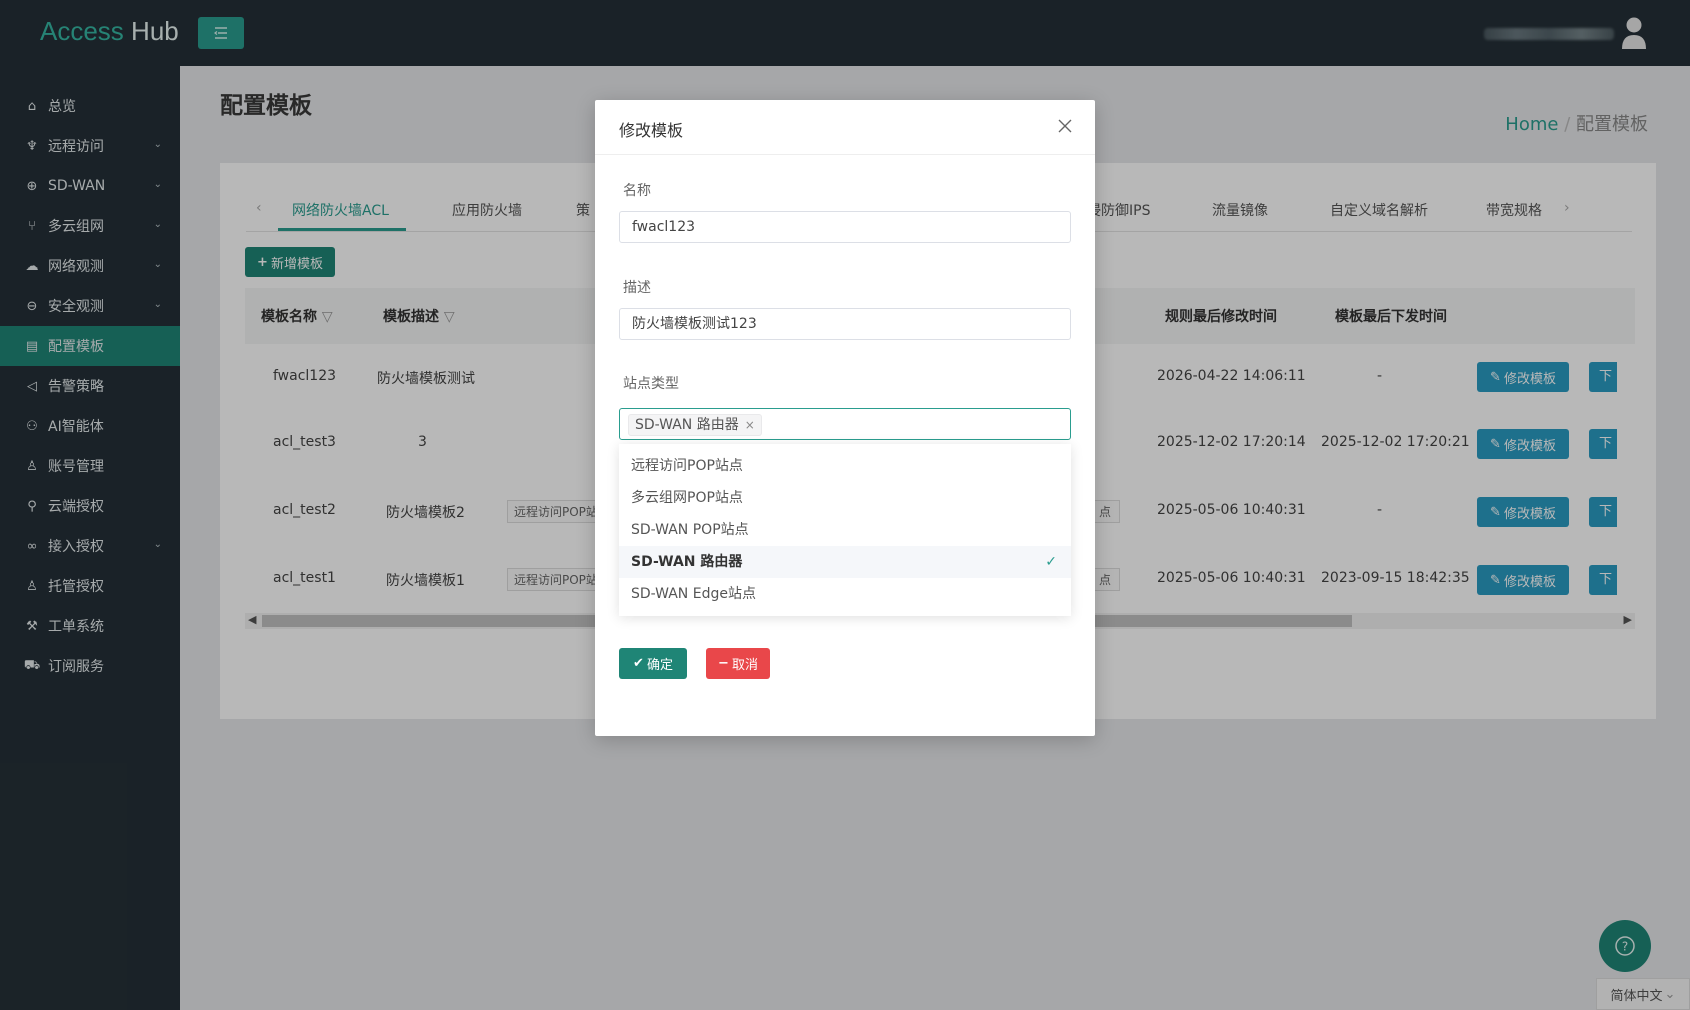 This screenshot has height=1010, width=1690. Describe the element at coordinates (750, 425) in the screenshot. I see `remove-chip-icon: ×` at that location.